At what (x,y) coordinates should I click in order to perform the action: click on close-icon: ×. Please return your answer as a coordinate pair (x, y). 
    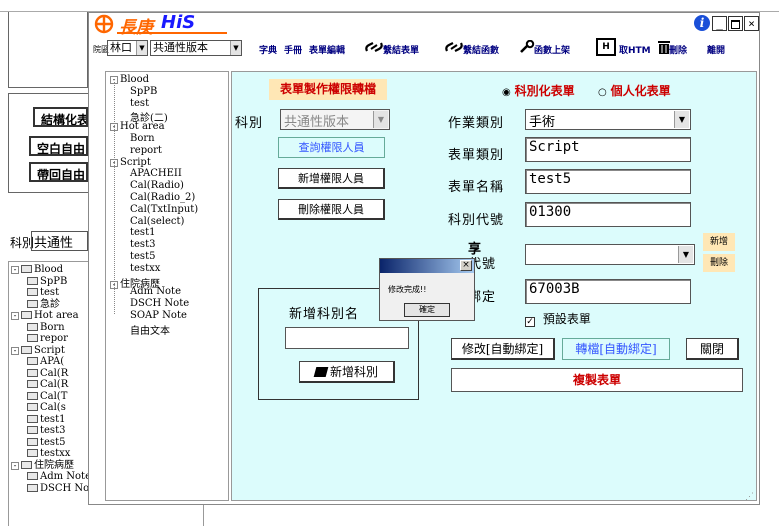
    Looking at the image, I should click on (466, 265).